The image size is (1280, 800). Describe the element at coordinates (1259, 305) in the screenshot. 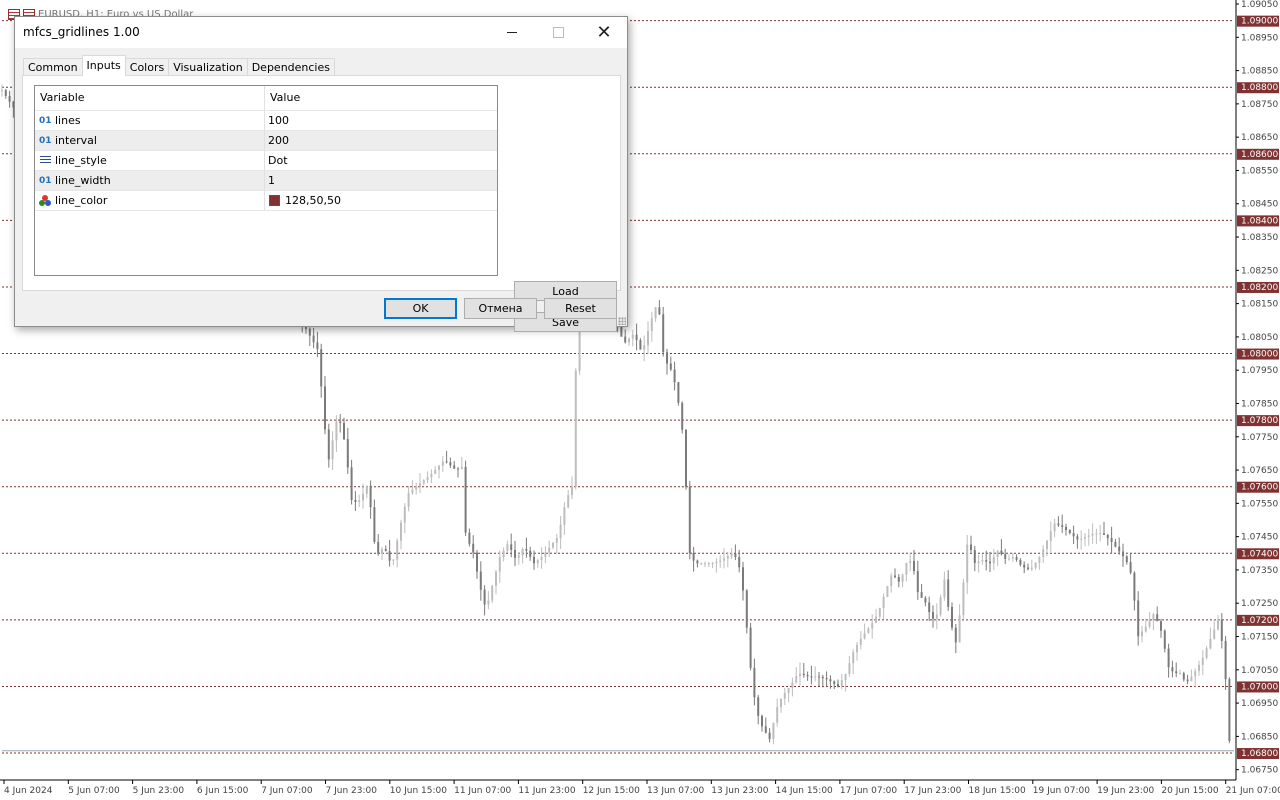

I see `price-tick-label: 1.08150` at that location.